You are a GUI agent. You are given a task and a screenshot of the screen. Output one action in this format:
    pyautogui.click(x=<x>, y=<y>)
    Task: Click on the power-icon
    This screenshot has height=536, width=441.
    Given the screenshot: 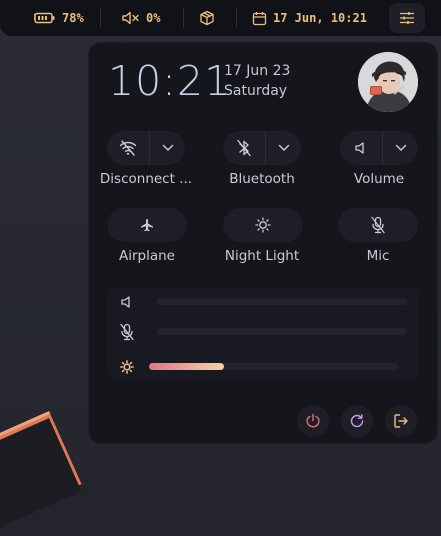 What is the action you would take?
    pyautogui.click(x=313, y=421)
    